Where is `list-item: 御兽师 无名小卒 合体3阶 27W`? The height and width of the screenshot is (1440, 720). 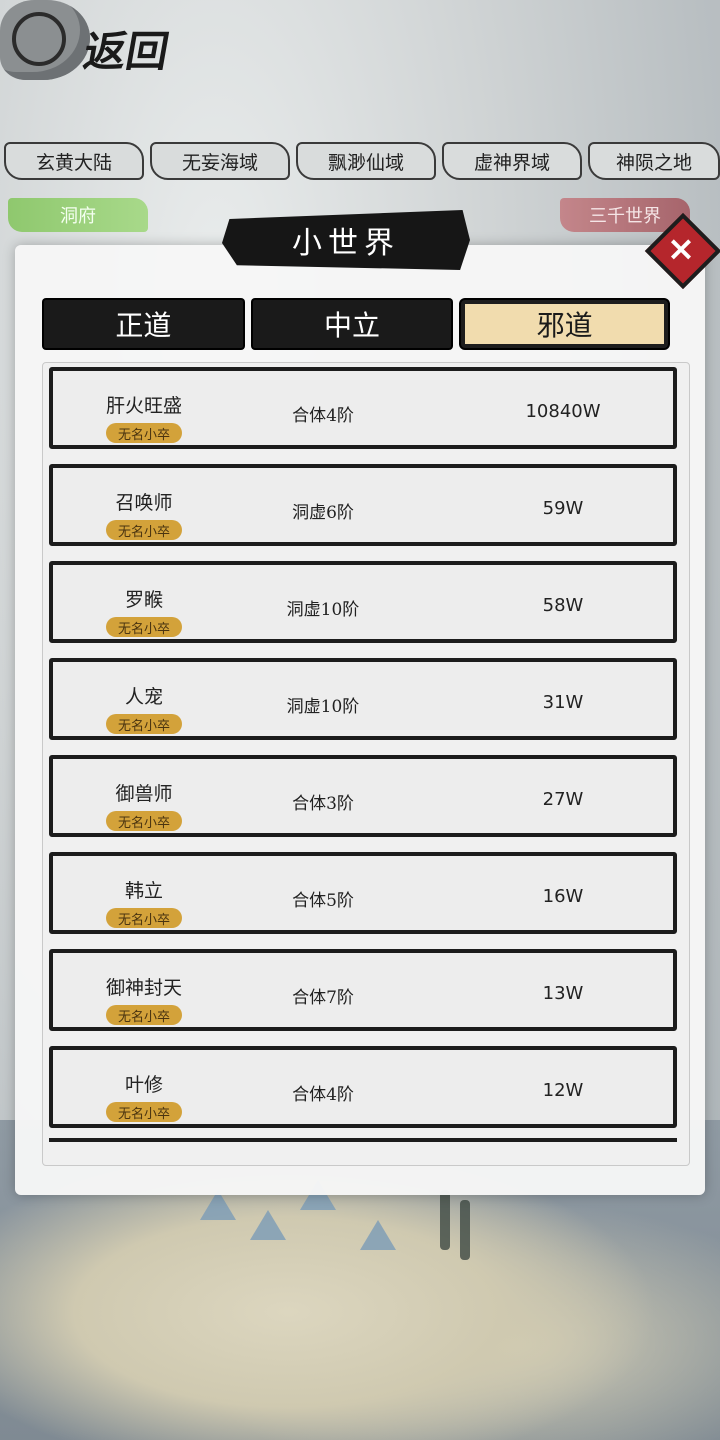 list-item: 御兽师 无名小卒 合体3阶 27W is located at coordinates (363, 796).